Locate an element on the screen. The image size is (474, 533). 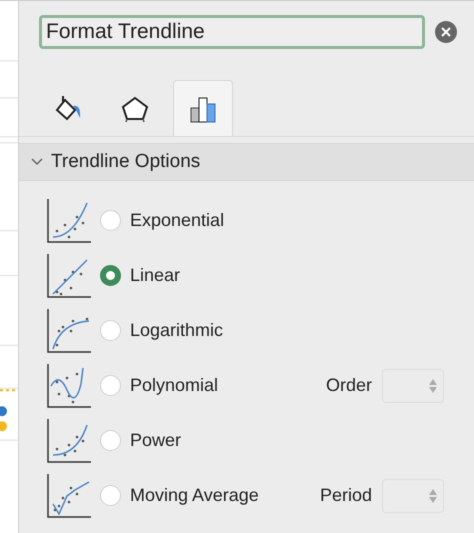
option-label: Logarithmic is located at coordinates (177, 330).